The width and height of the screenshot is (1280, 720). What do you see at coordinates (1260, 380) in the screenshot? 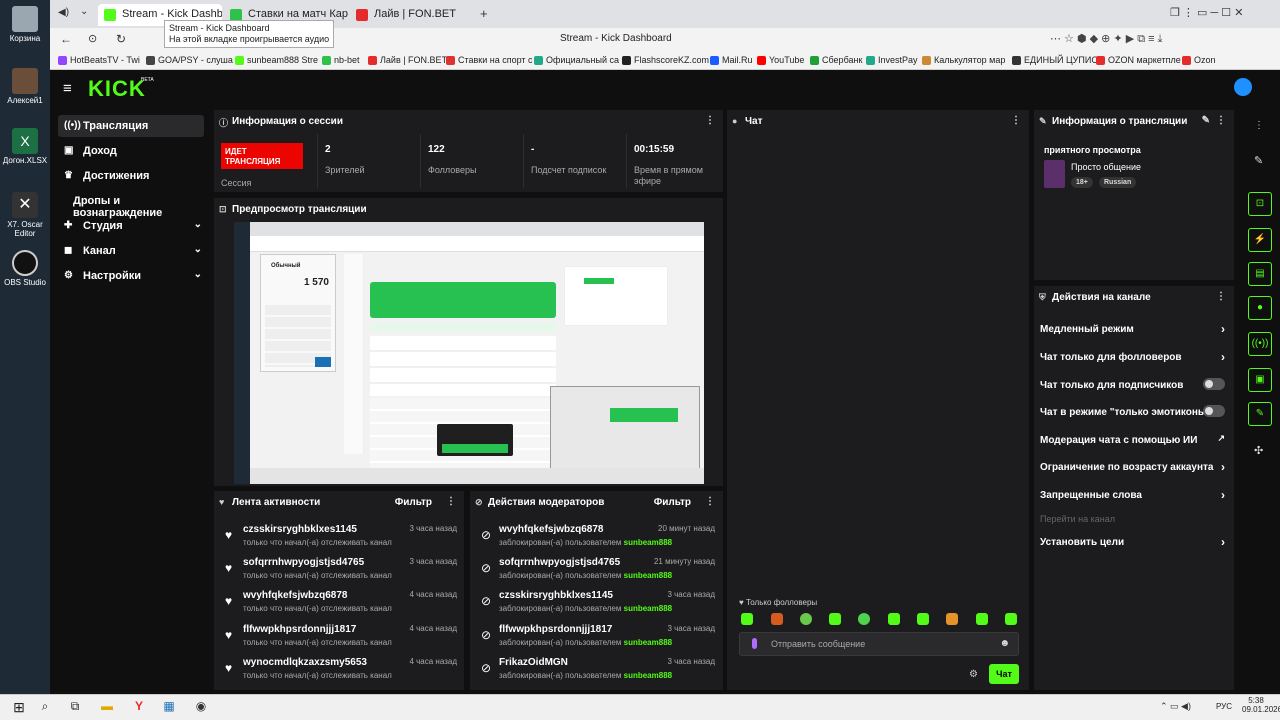
I see `session-toggle-button: ▣` at bounding box center [1260, 380].